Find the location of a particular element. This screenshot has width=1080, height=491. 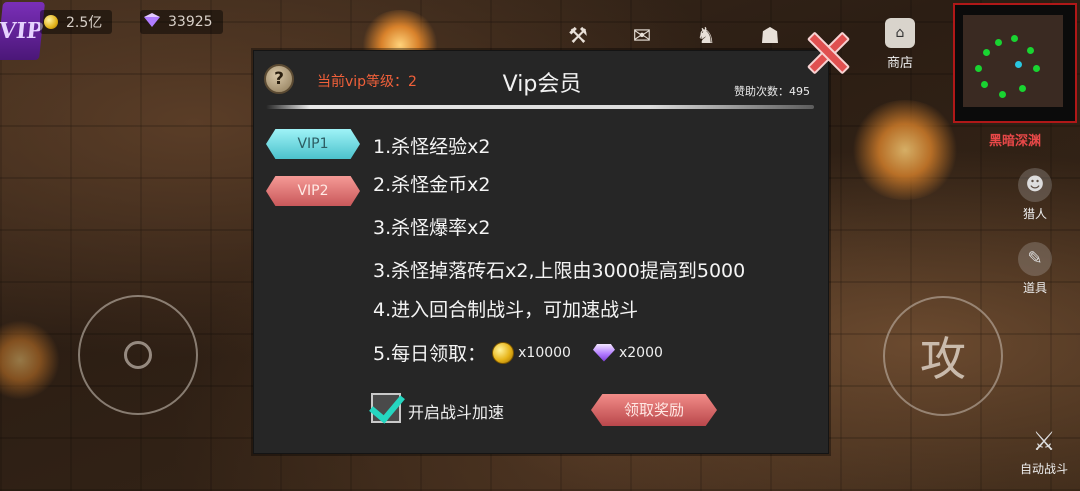

daily-gold-qty: x10000 is located at coordinates (544, 352).